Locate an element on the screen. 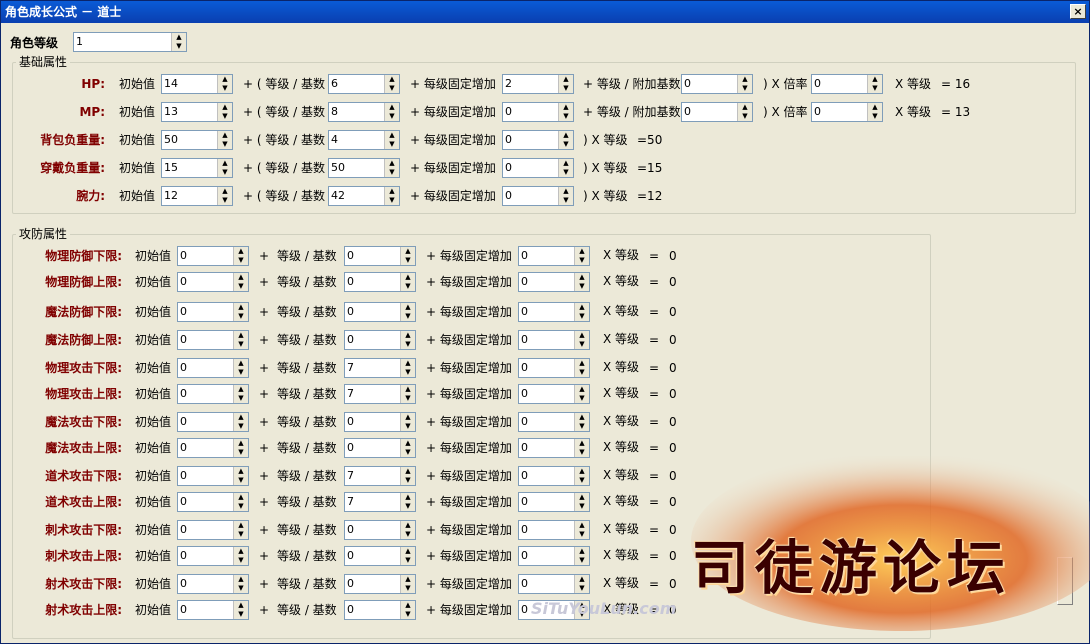 The image size is (1090, 644). base-input: 50 ▲ ▼ is located at coordinates (364, 168).